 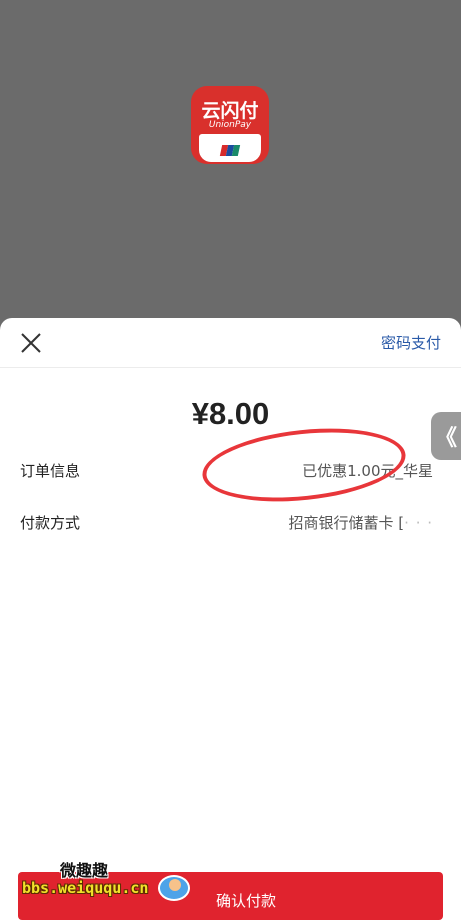 I want to click on unionpay-app-logo: 云闪付 UnionPay, so click(x=230, y=125).